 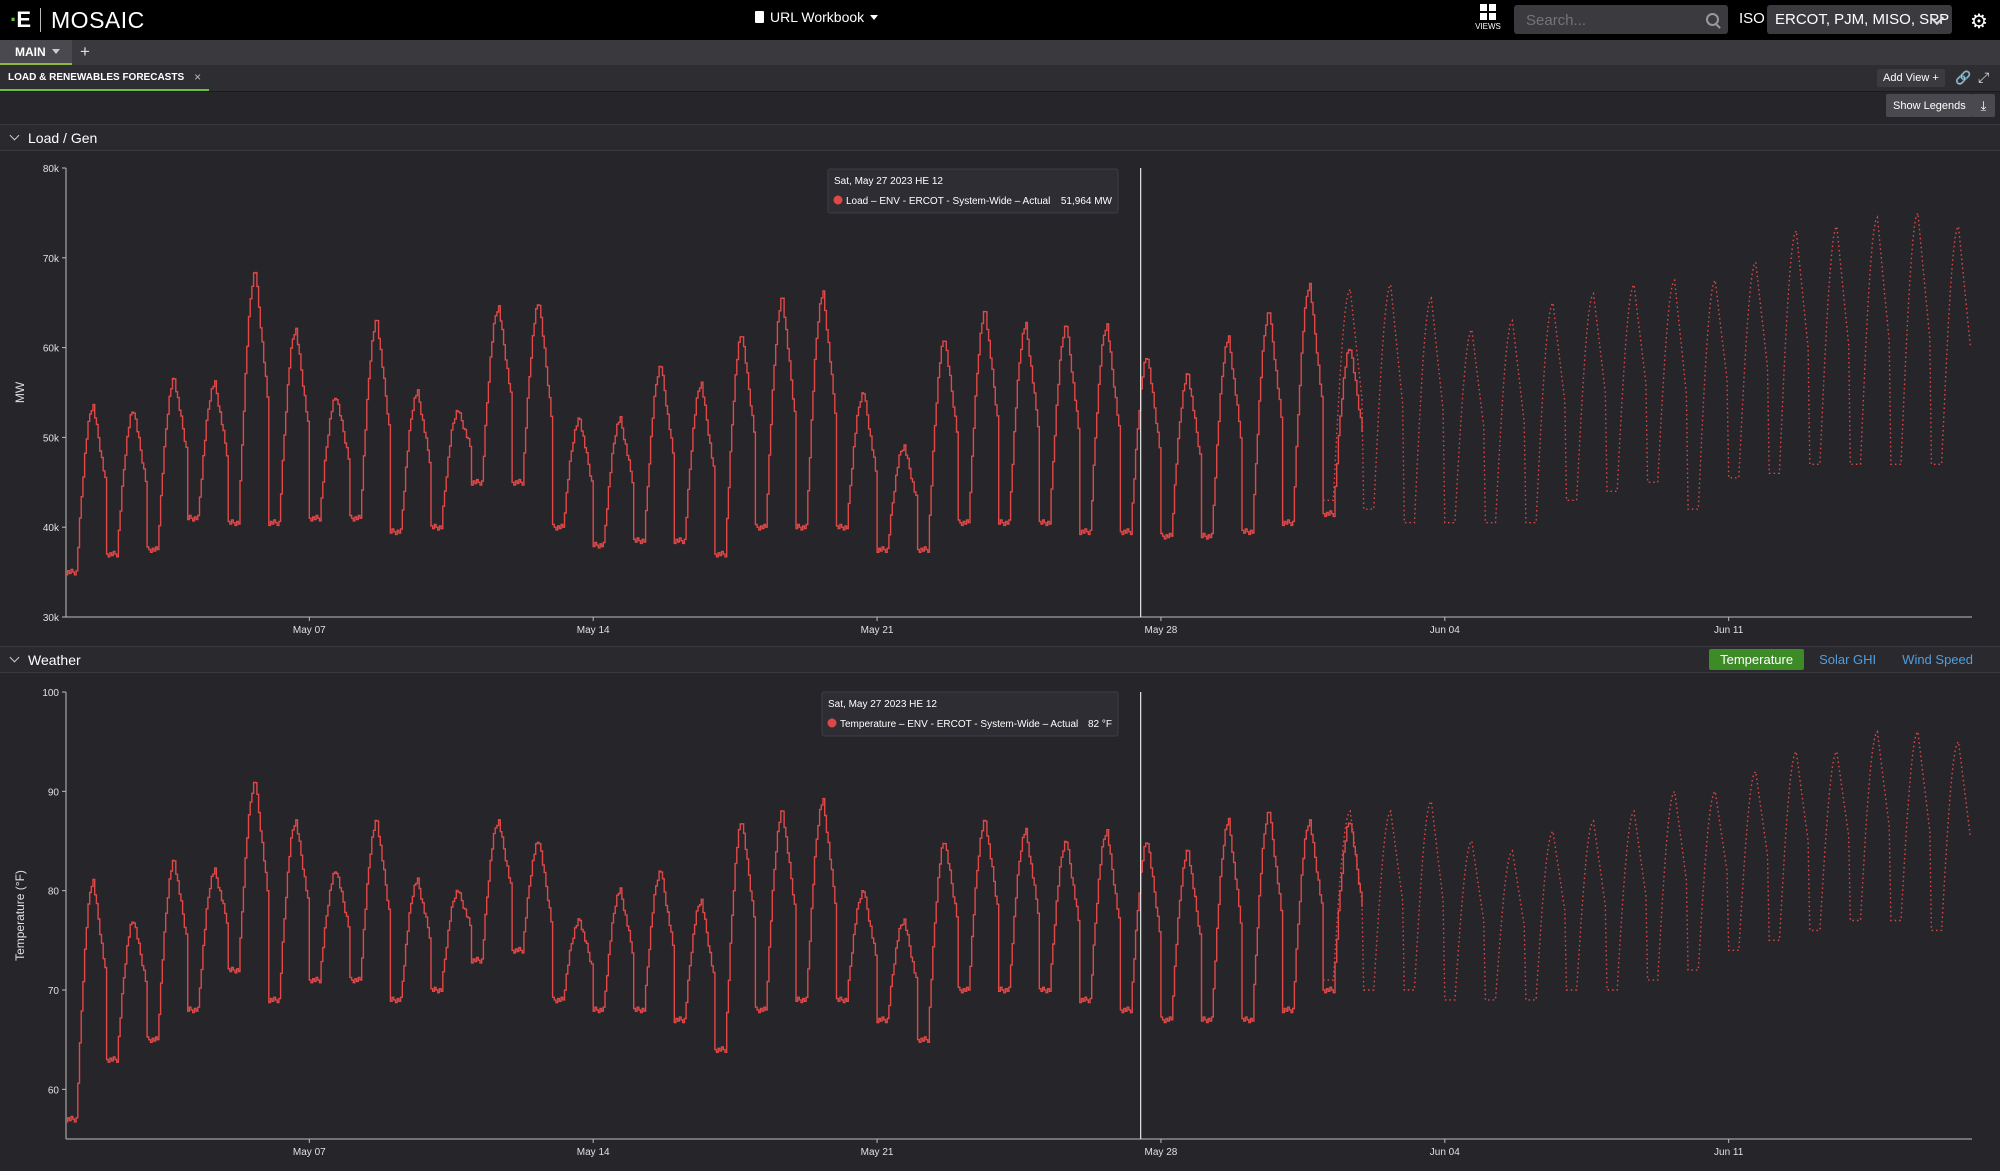 I want to click on y-tick-label: 40k, so click(x=51, y=528).